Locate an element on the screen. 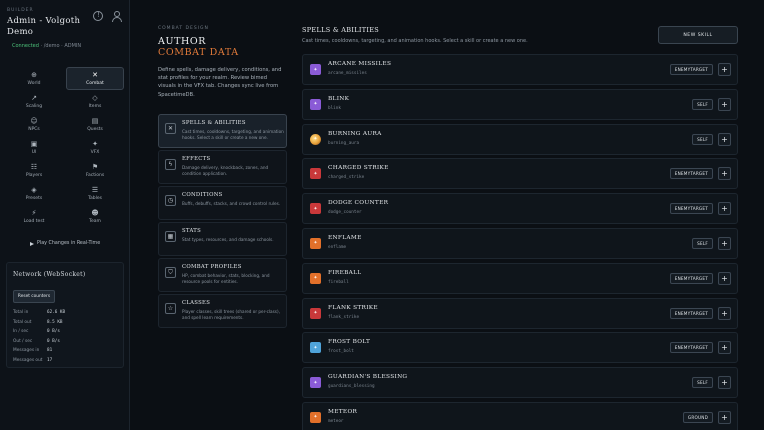 This screenshot has height=430, width=764. skill-row: ✦ ENFLAME enflame SELF + is located at coordinates (520, 243).